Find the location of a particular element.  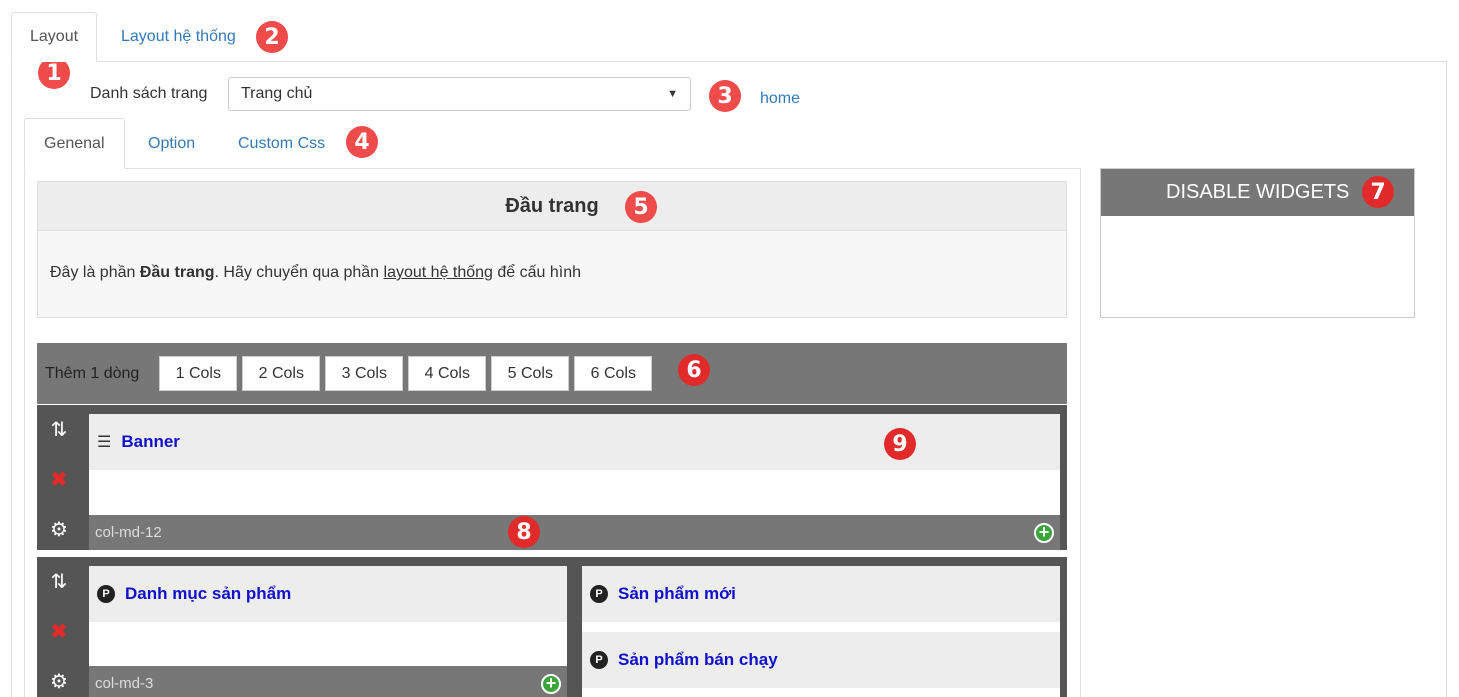

marker-9: 9 is located at coordinates (900, 444).